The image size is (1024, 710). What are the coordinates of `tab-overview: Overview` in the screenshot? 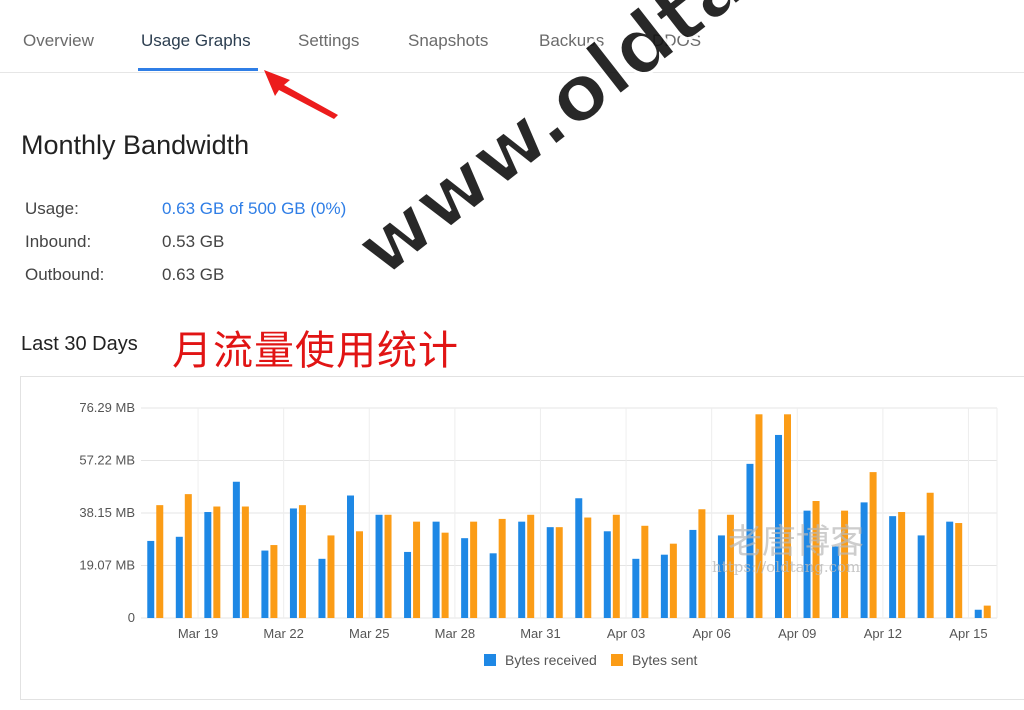 It's located at (58, 41).